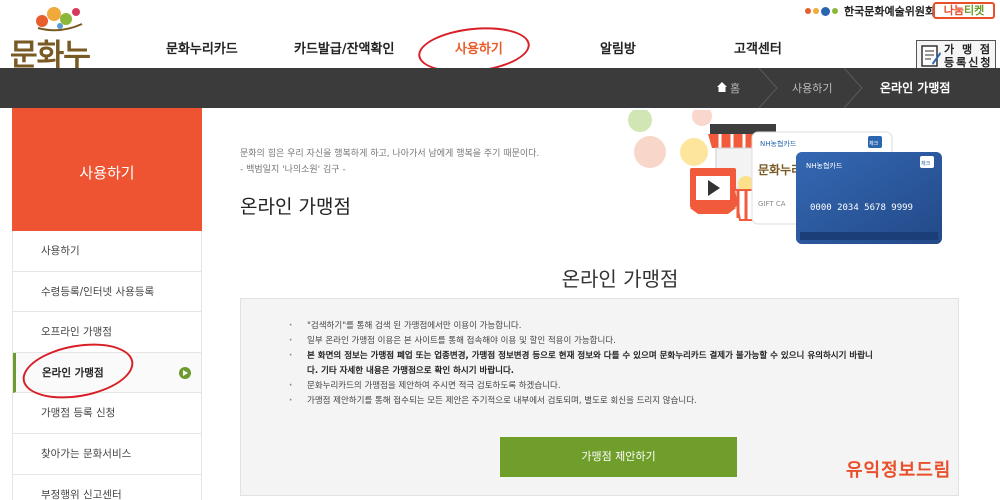  What do you see at coordinates (107, 413) in the screenshot?
I see `sidebar-item-merchant-apply: 가맹점 등록 신청` at bounding box center [107, 413].